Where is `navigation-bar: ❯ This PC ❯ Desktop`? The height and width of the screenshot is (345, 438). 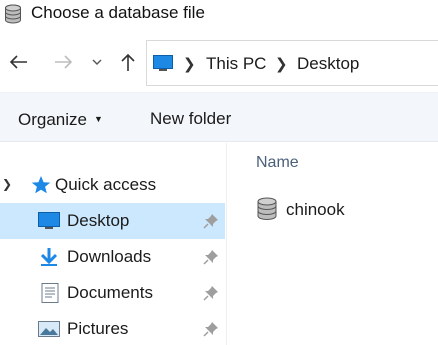
navigation-bar: ❯ This PC ❯ Desktop is located at coordinates (219, 63).